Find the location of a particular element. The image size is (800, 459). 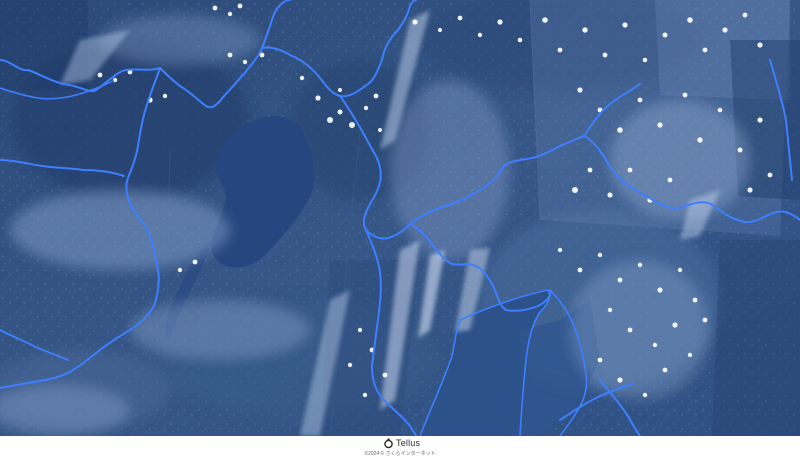

tellus-logo-icon is located at coordinates (388, 442).